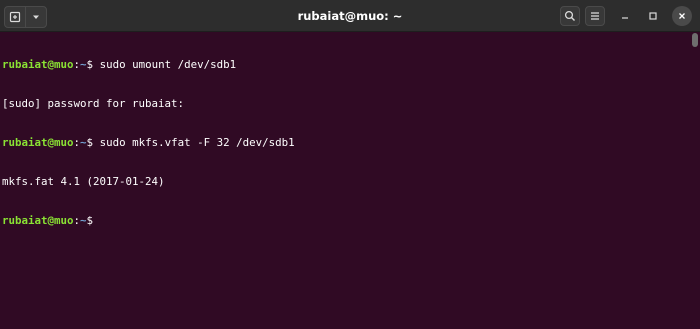 Image resolution: width=700 pixels, height=329 pixels. I want to click on search-button, so click(570, 16).